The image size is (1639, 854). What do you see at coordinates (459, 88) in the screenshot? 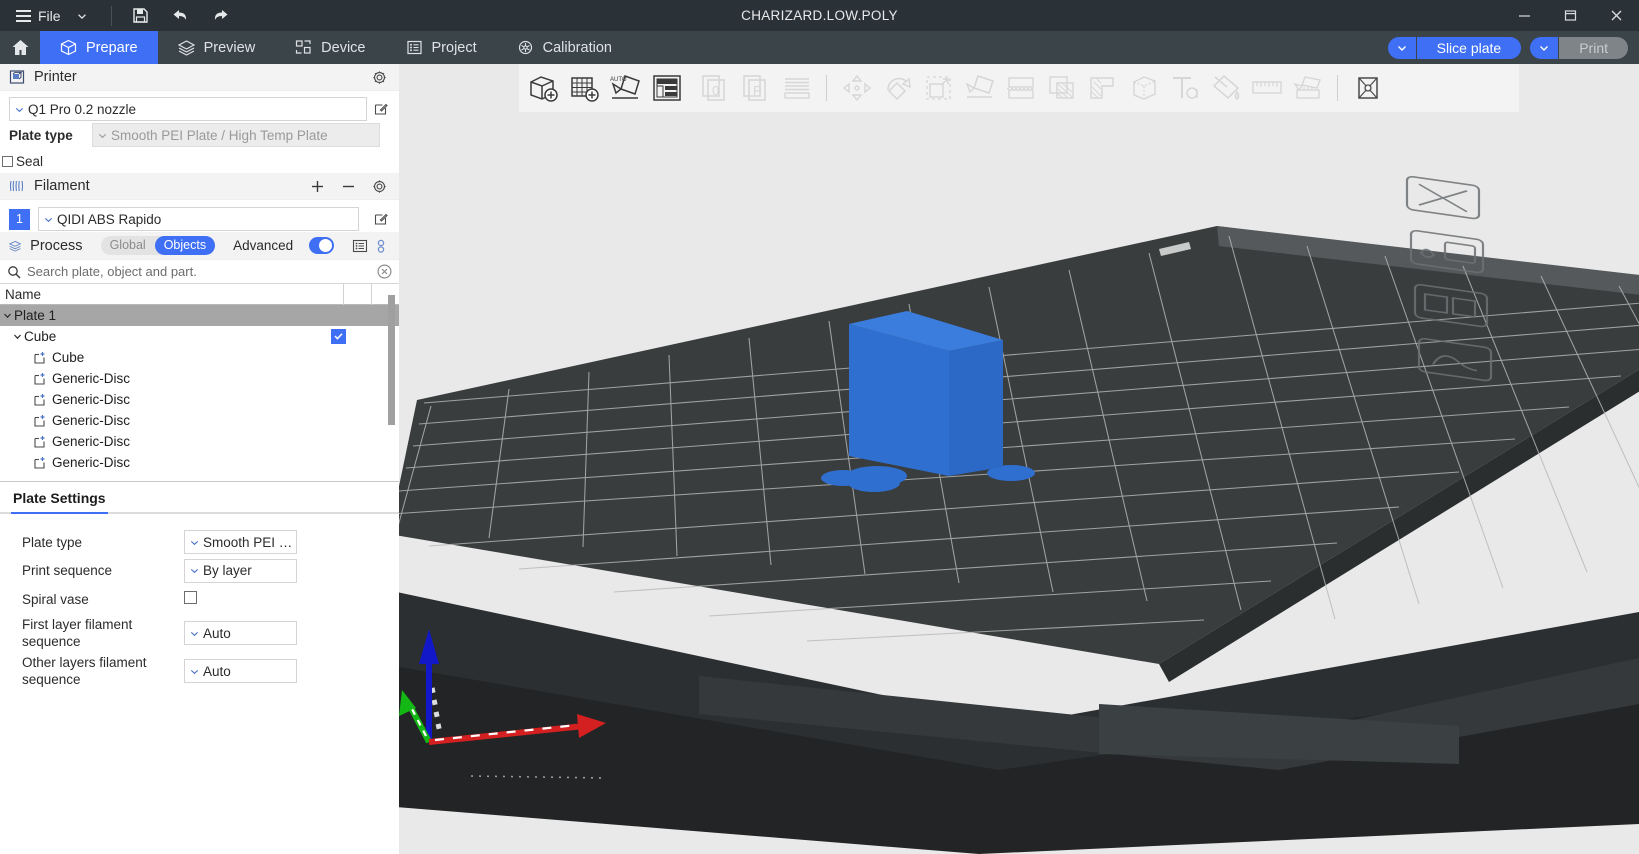
I see `toolbar-left-gap` at bounding box center [459, 88].